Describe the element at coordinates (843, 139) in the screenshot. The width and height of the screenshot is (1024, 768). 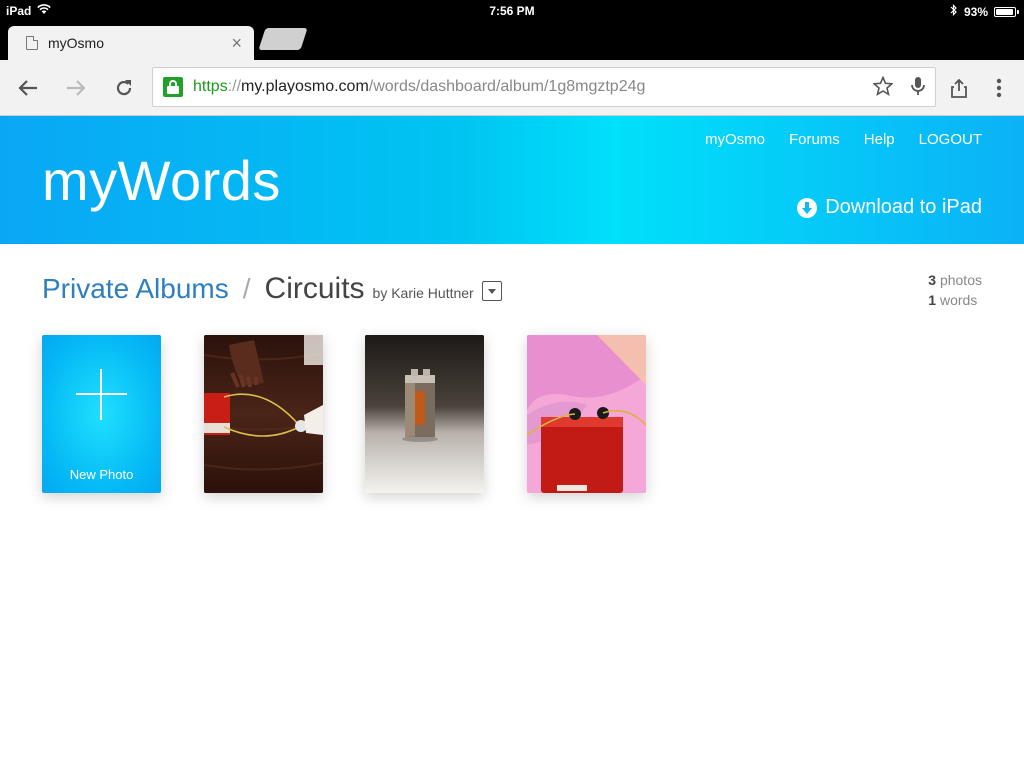
I see `top-nav: myOsmo Forums Help LOGOUT` at that location.